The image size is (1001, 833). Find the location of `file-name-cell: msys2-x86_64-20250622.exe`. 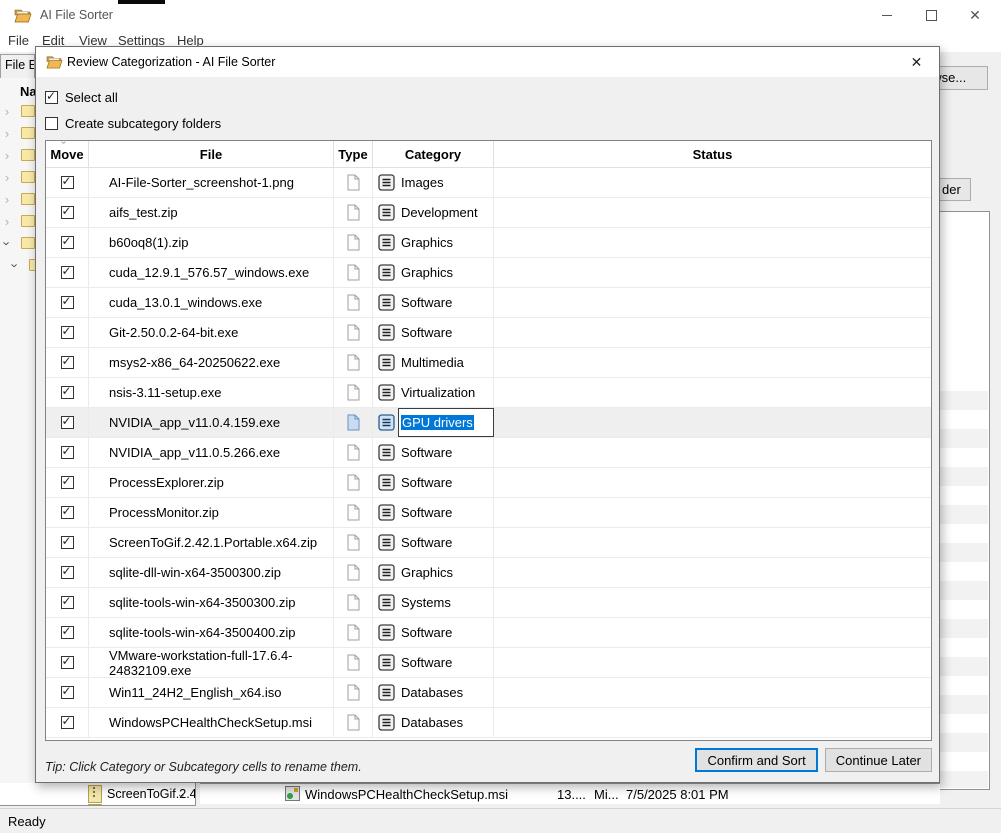

file-name-cell: msys2-x86_64-20250622.exe is located at coordinates (211, 362).